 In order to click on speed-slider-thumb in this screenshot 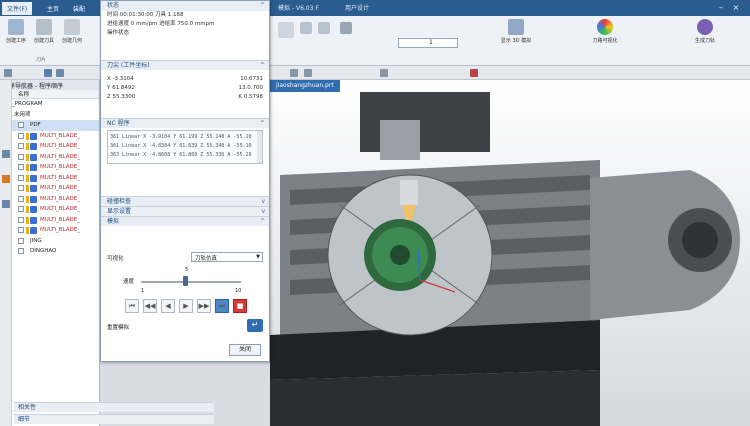, I will do `click(185, 281)`.